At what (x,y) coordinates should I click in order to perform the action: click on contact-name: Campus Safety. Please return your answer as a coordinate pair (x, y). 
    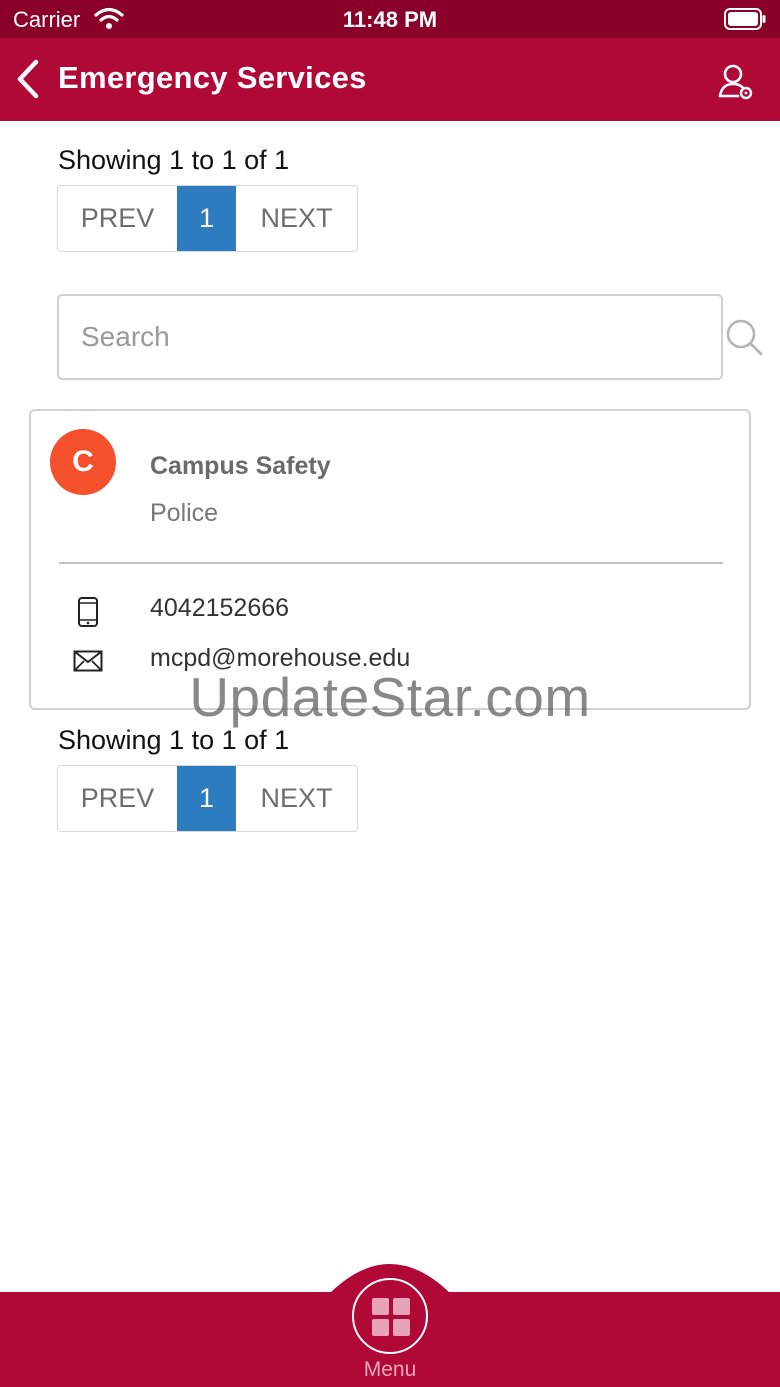
    Looking at the image, I should click on (240, 466).